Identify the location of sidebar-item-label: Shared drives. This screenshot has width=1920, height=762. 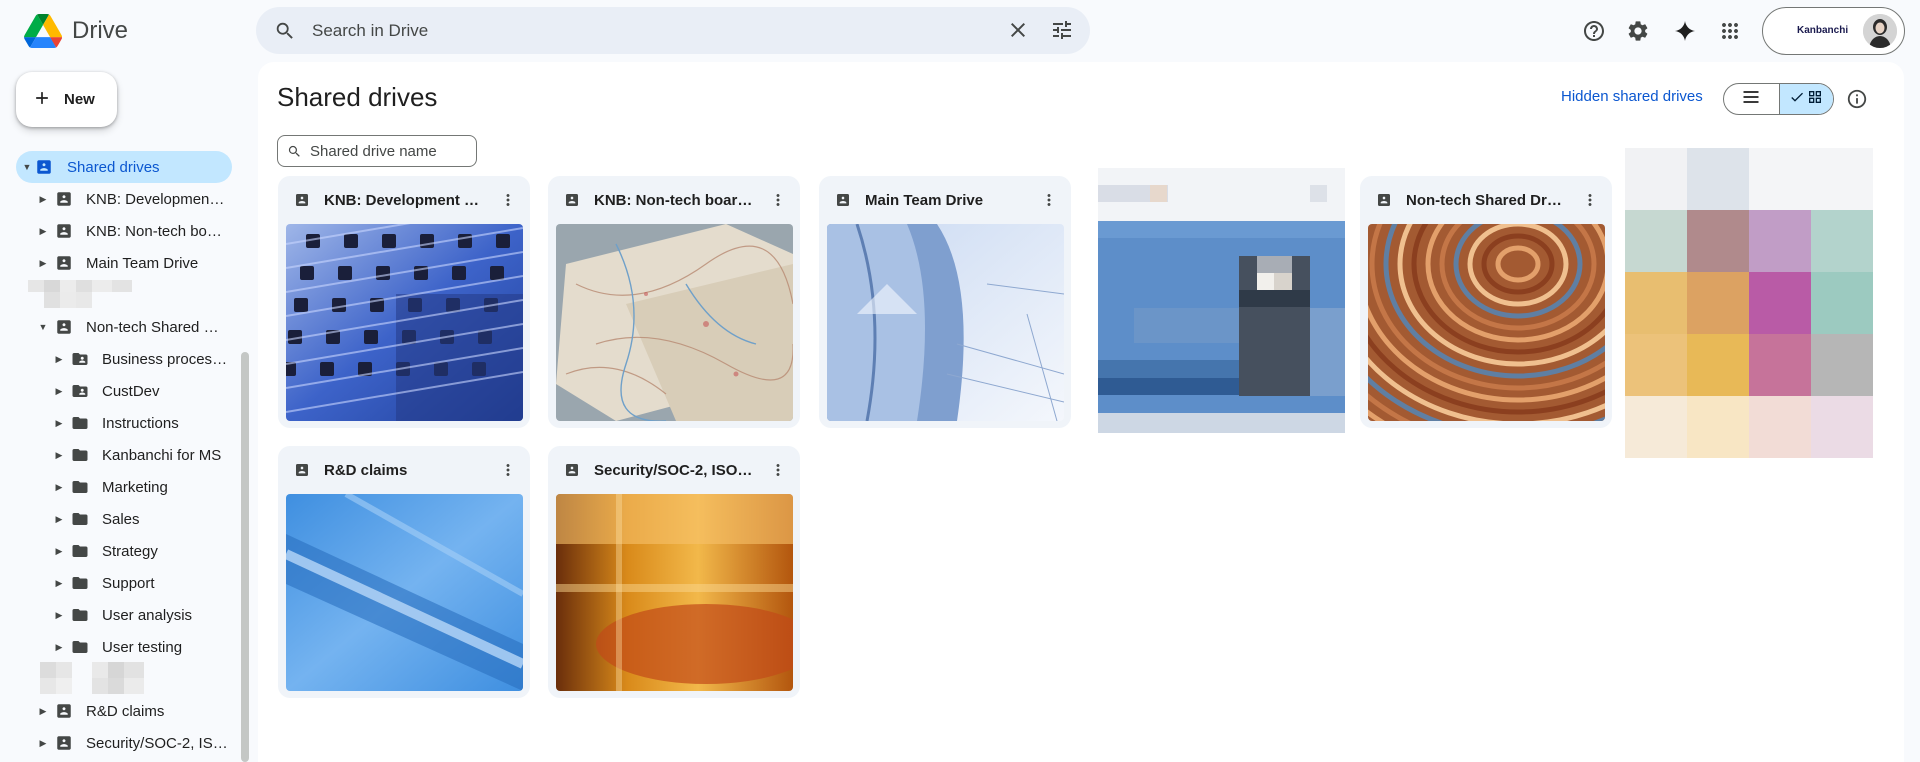
(113, 167).